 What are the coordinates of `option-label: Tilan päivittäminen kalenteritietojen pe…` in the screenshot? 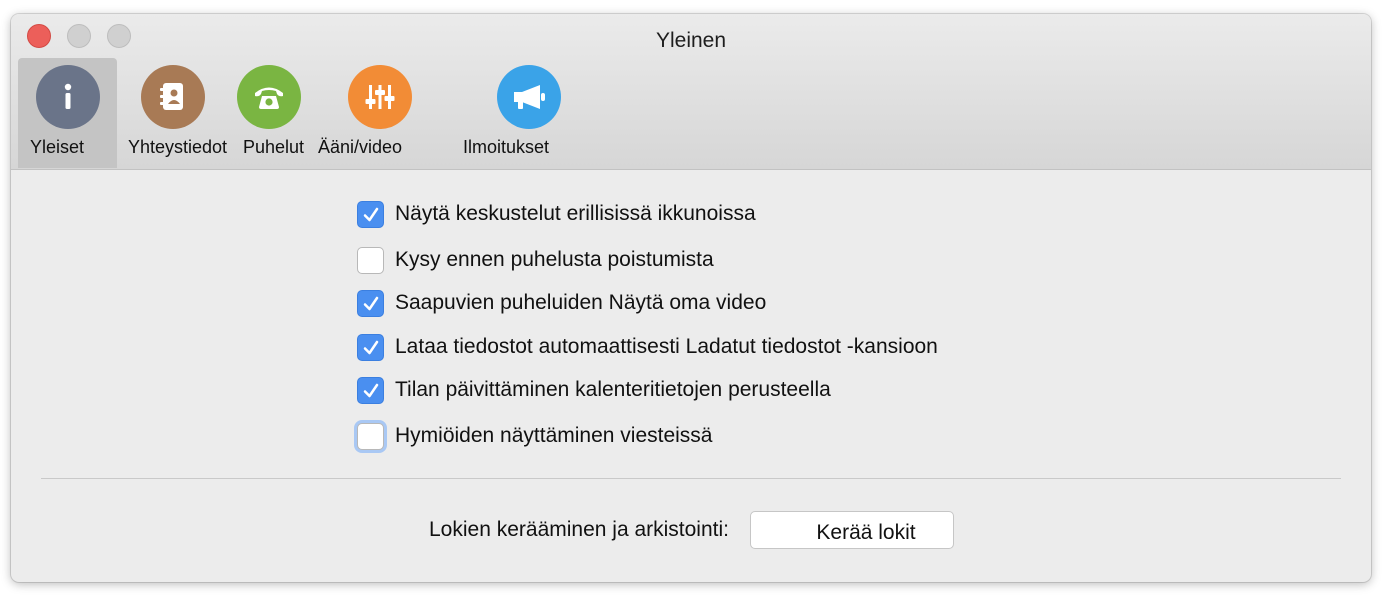 It's located at (613, 389).